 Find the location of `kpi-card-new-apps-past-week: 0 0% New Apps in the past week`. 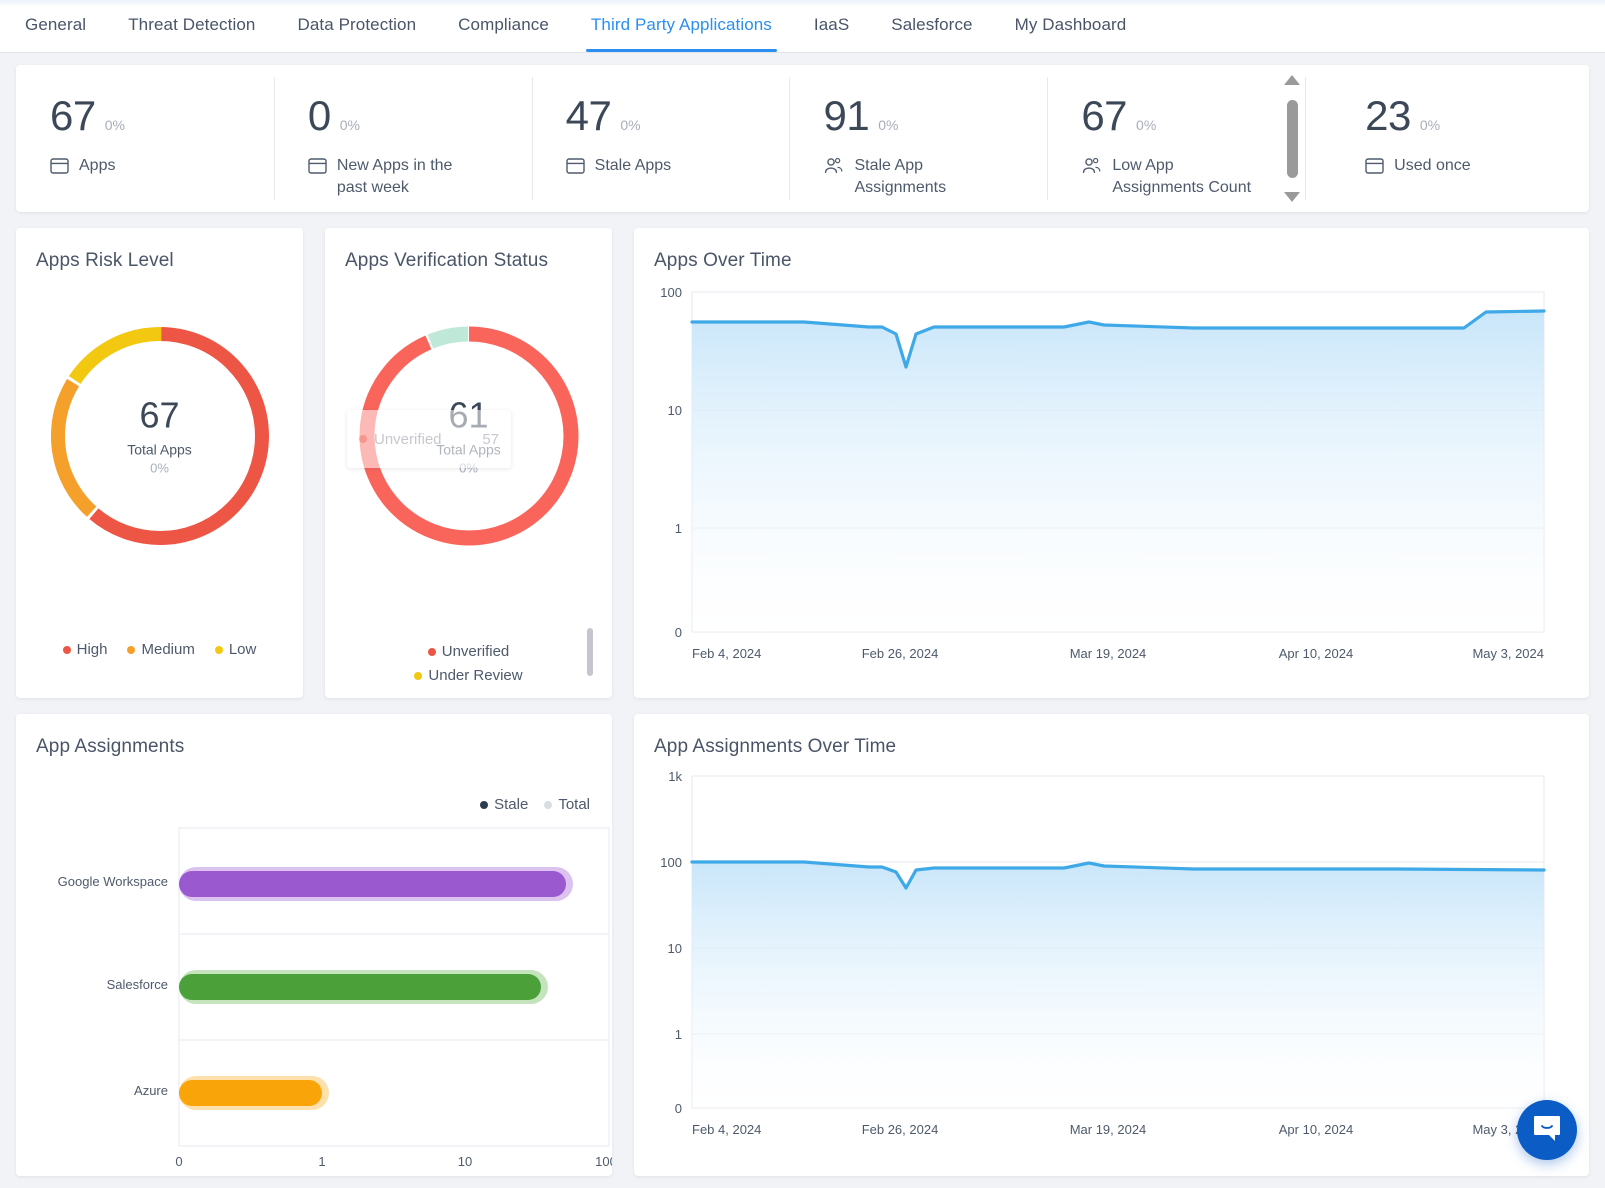

kpi-card-new-apps-past-week: 0 0% New Apps in the past week is located at coordinates (402, 138).